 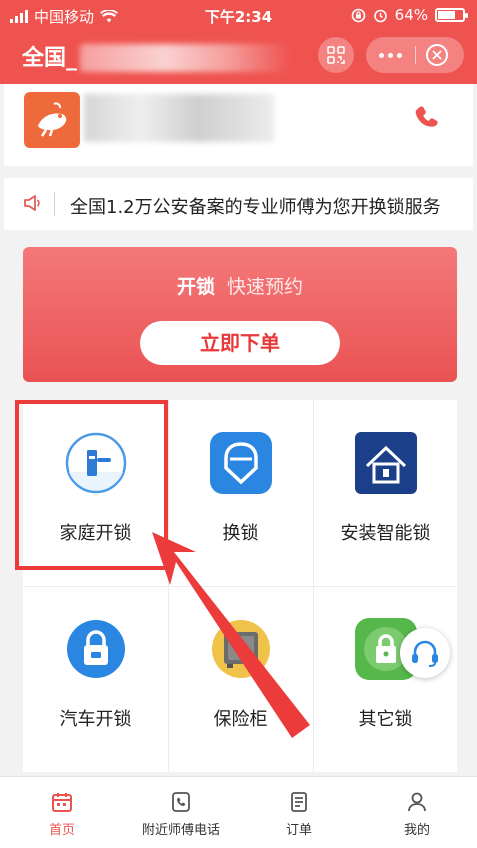 I want to click on user-icon, so click(x=417, y=802).